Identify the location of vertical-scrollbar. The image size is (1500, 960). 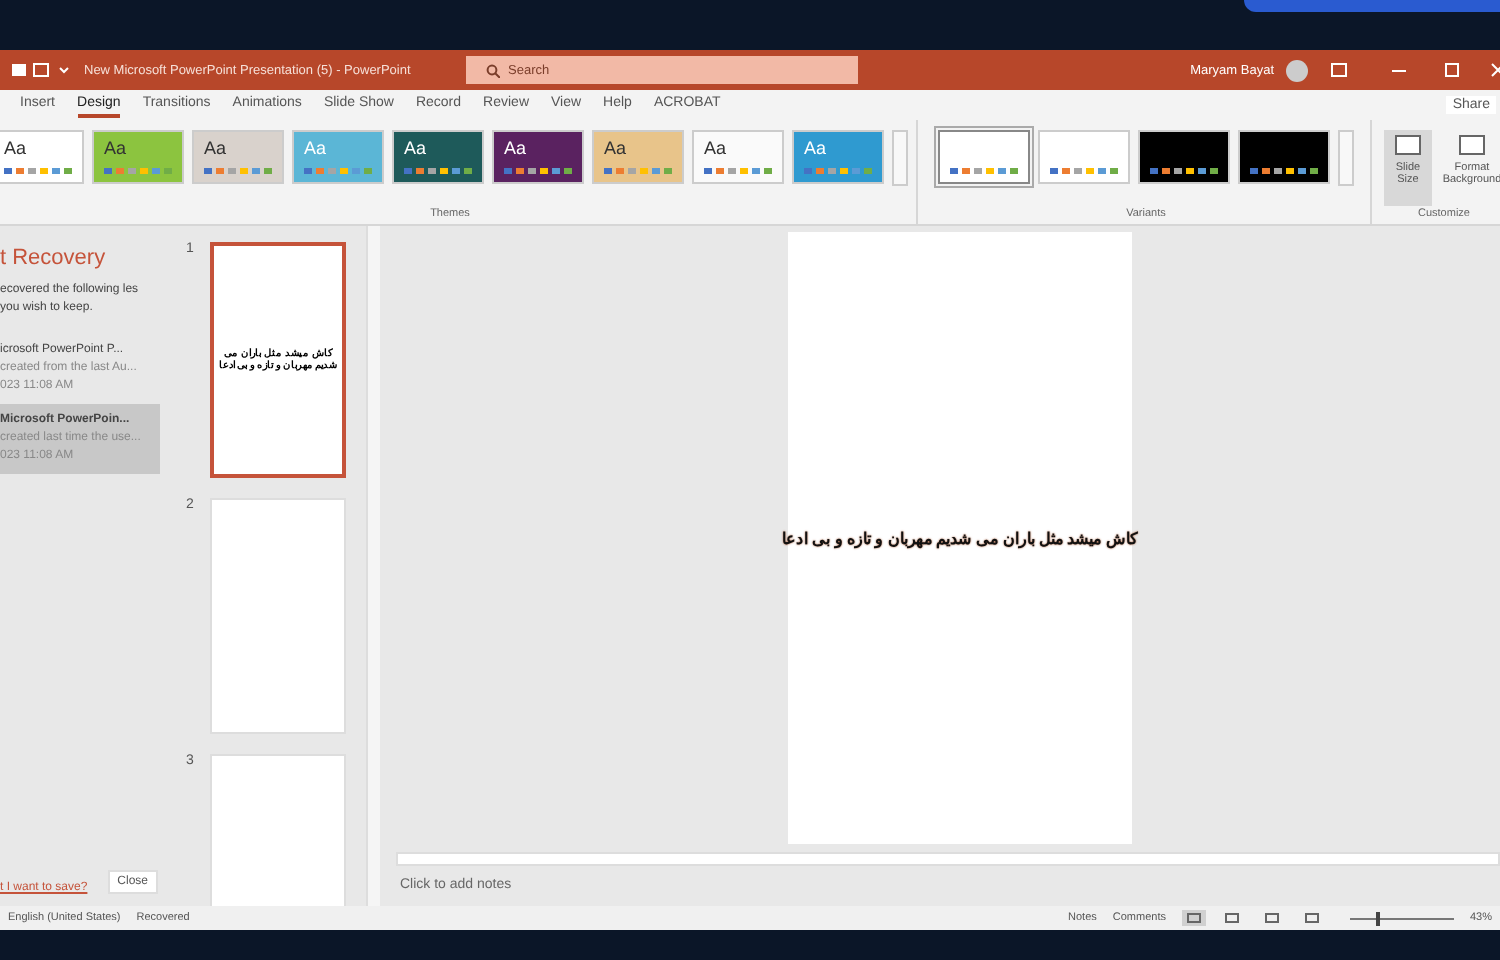
(373, 566).